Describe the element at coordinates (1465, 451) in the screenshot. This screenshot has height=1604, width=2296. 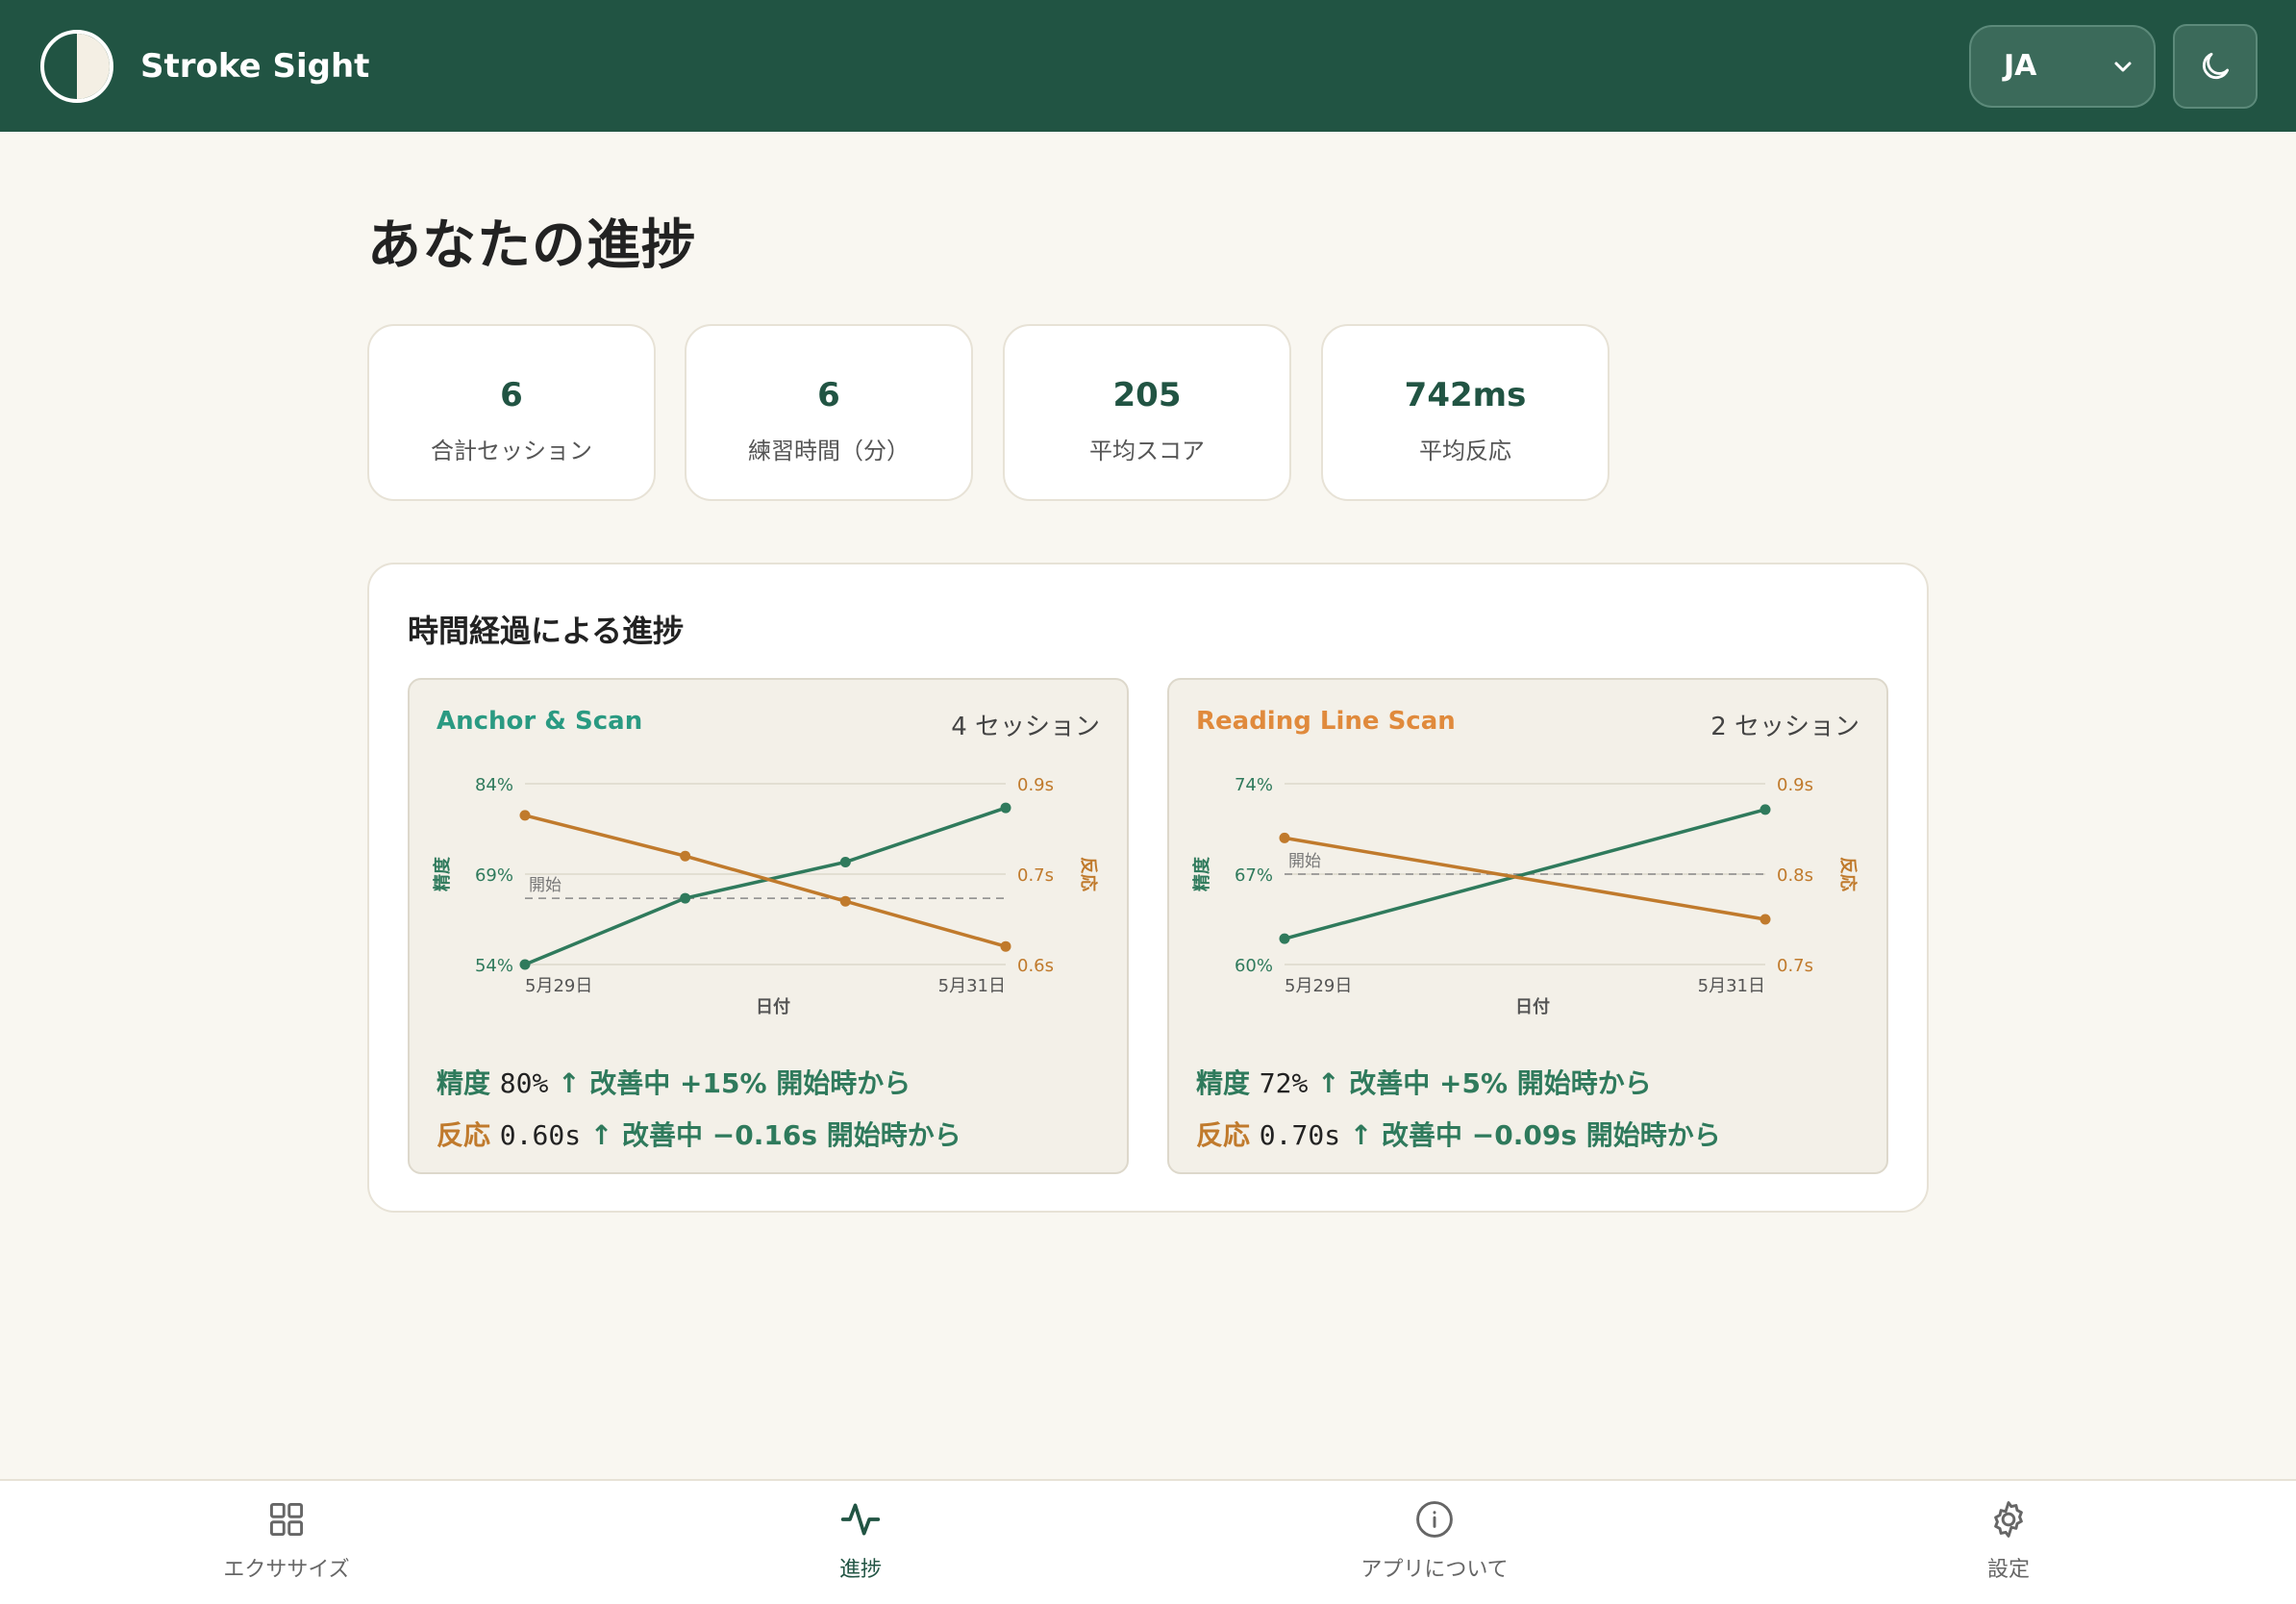
I see `stat-label: 平均反応` at that location.